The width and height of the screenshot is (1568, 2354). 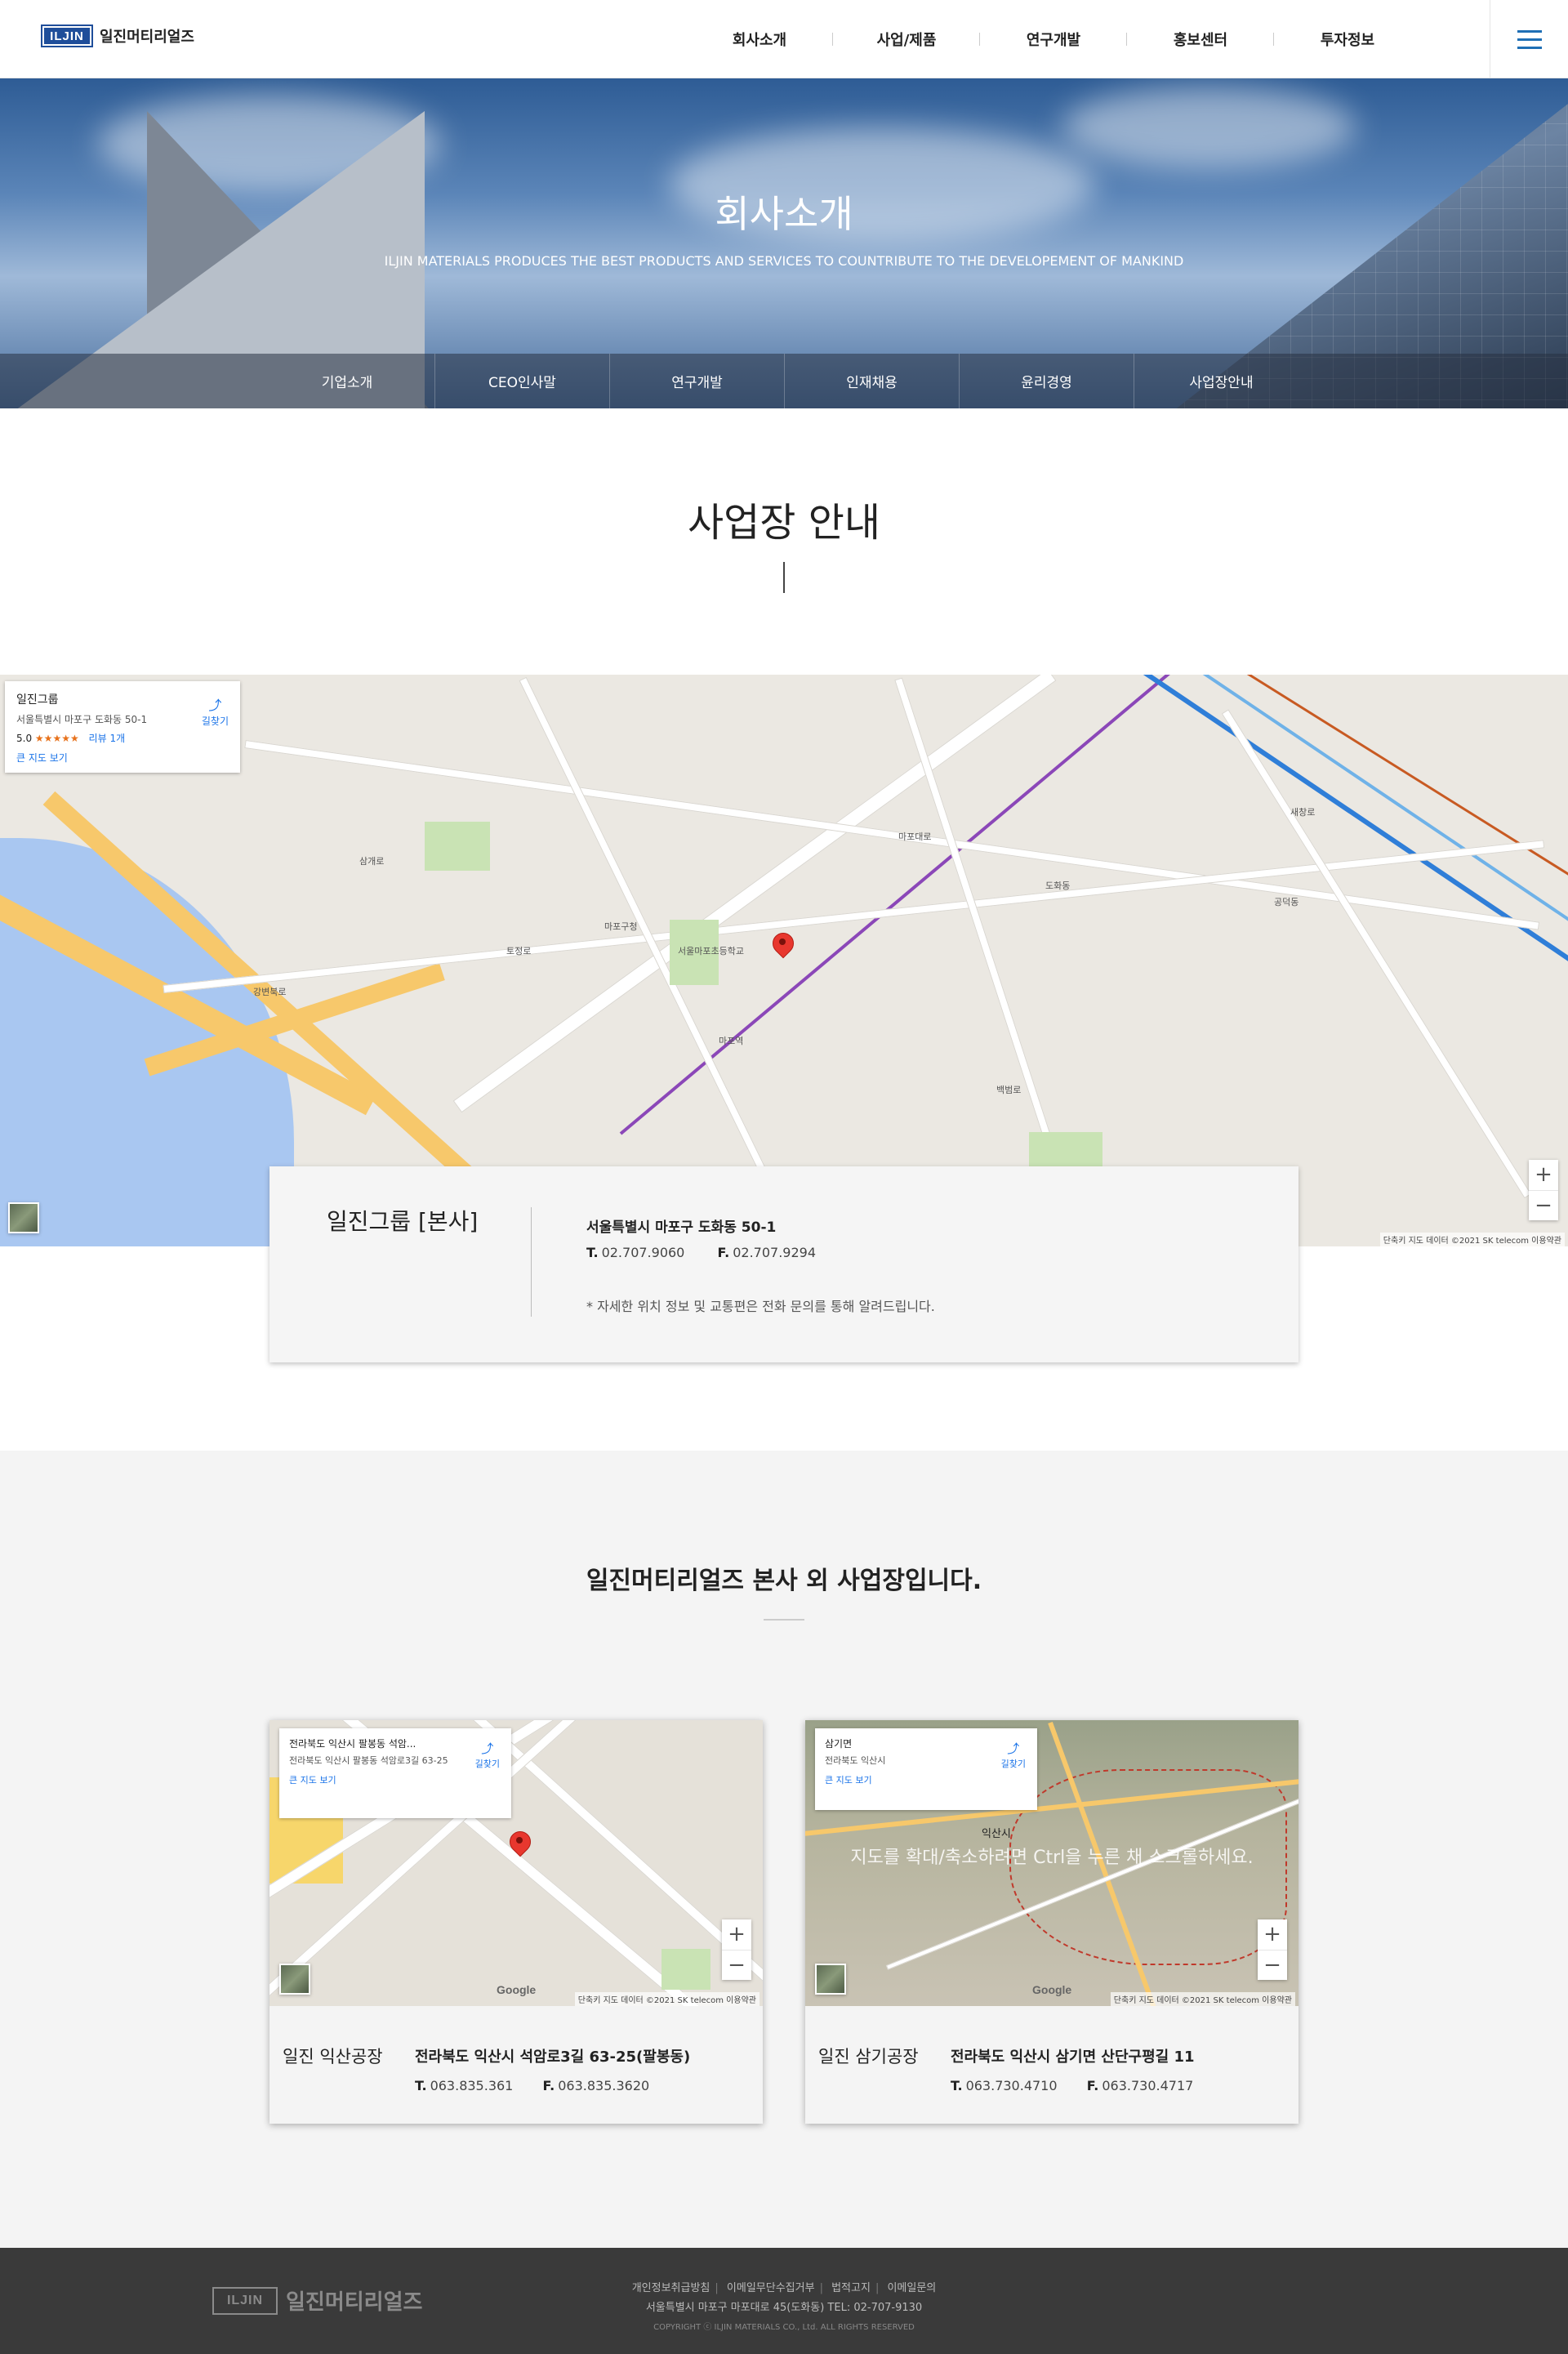 What do you see at coordinates (759, 39) in the screenshot?
I see `nav-company: 회사소개` at bounding box center [759, 39].